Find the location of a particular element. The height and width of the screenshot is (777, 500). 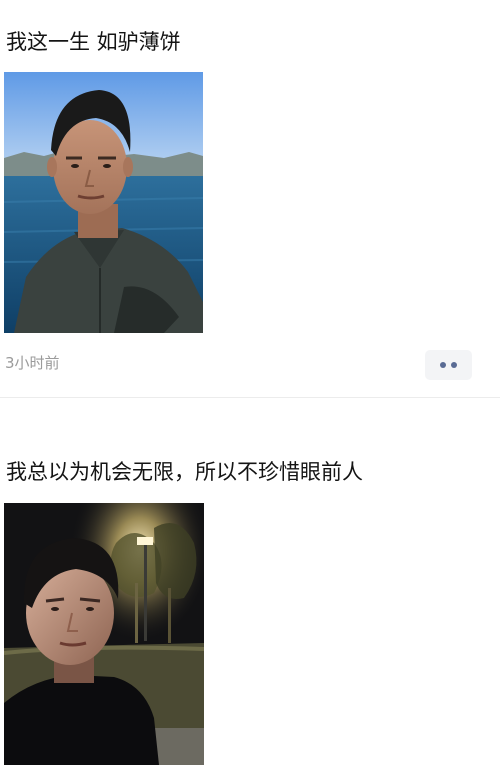

post-text: 我这一生 如驴薄饼 is located at coordinates (93, 42).